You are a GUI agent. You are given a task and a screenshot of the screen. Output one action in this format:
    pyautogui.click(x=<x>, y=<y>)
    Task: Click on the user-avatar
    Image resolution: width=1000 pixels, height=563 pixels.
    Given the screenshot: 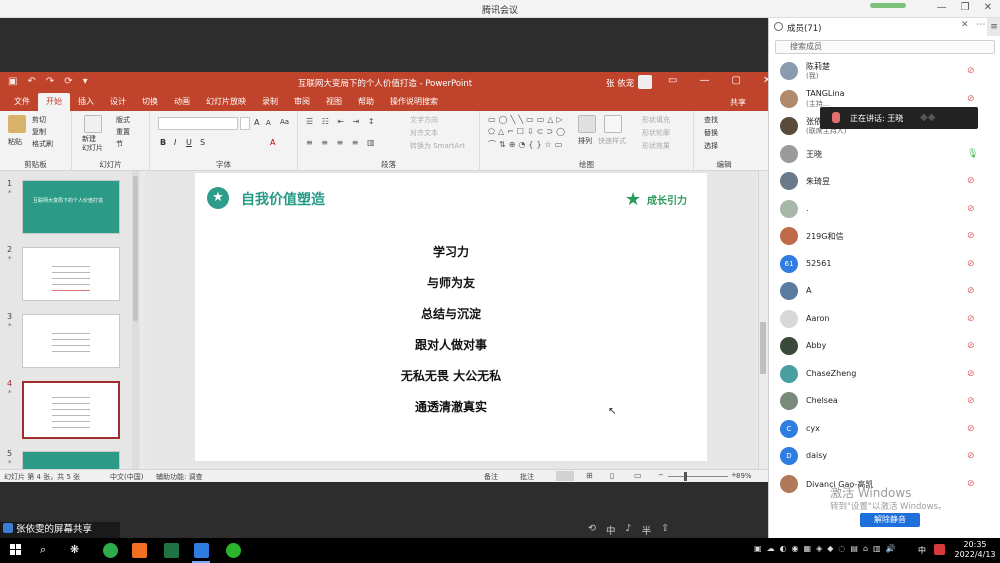 What is the action you would take?
    pyautogui.click(x=645, y=82)
    